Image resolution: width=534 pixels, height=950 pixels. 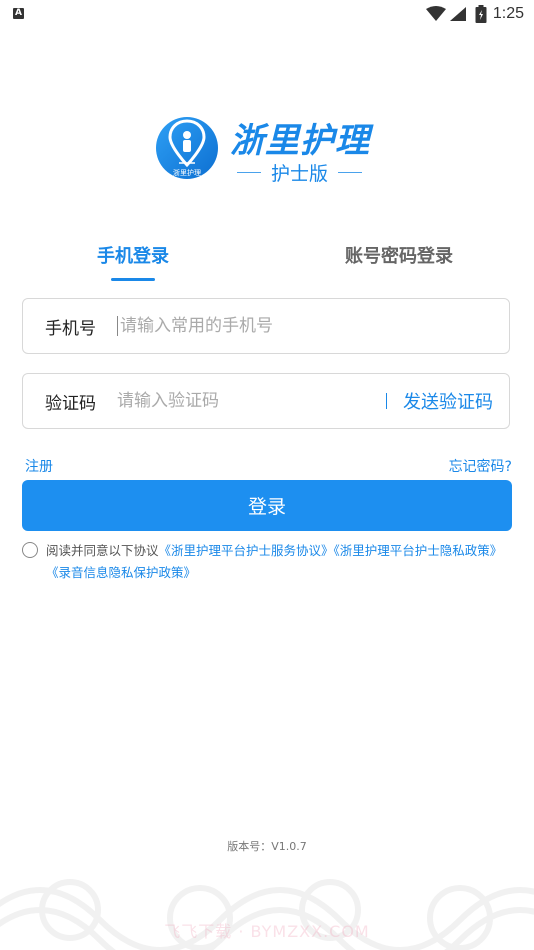 I want to click on code-field: 验证码 发送验证码, so click(x=266, y=401).